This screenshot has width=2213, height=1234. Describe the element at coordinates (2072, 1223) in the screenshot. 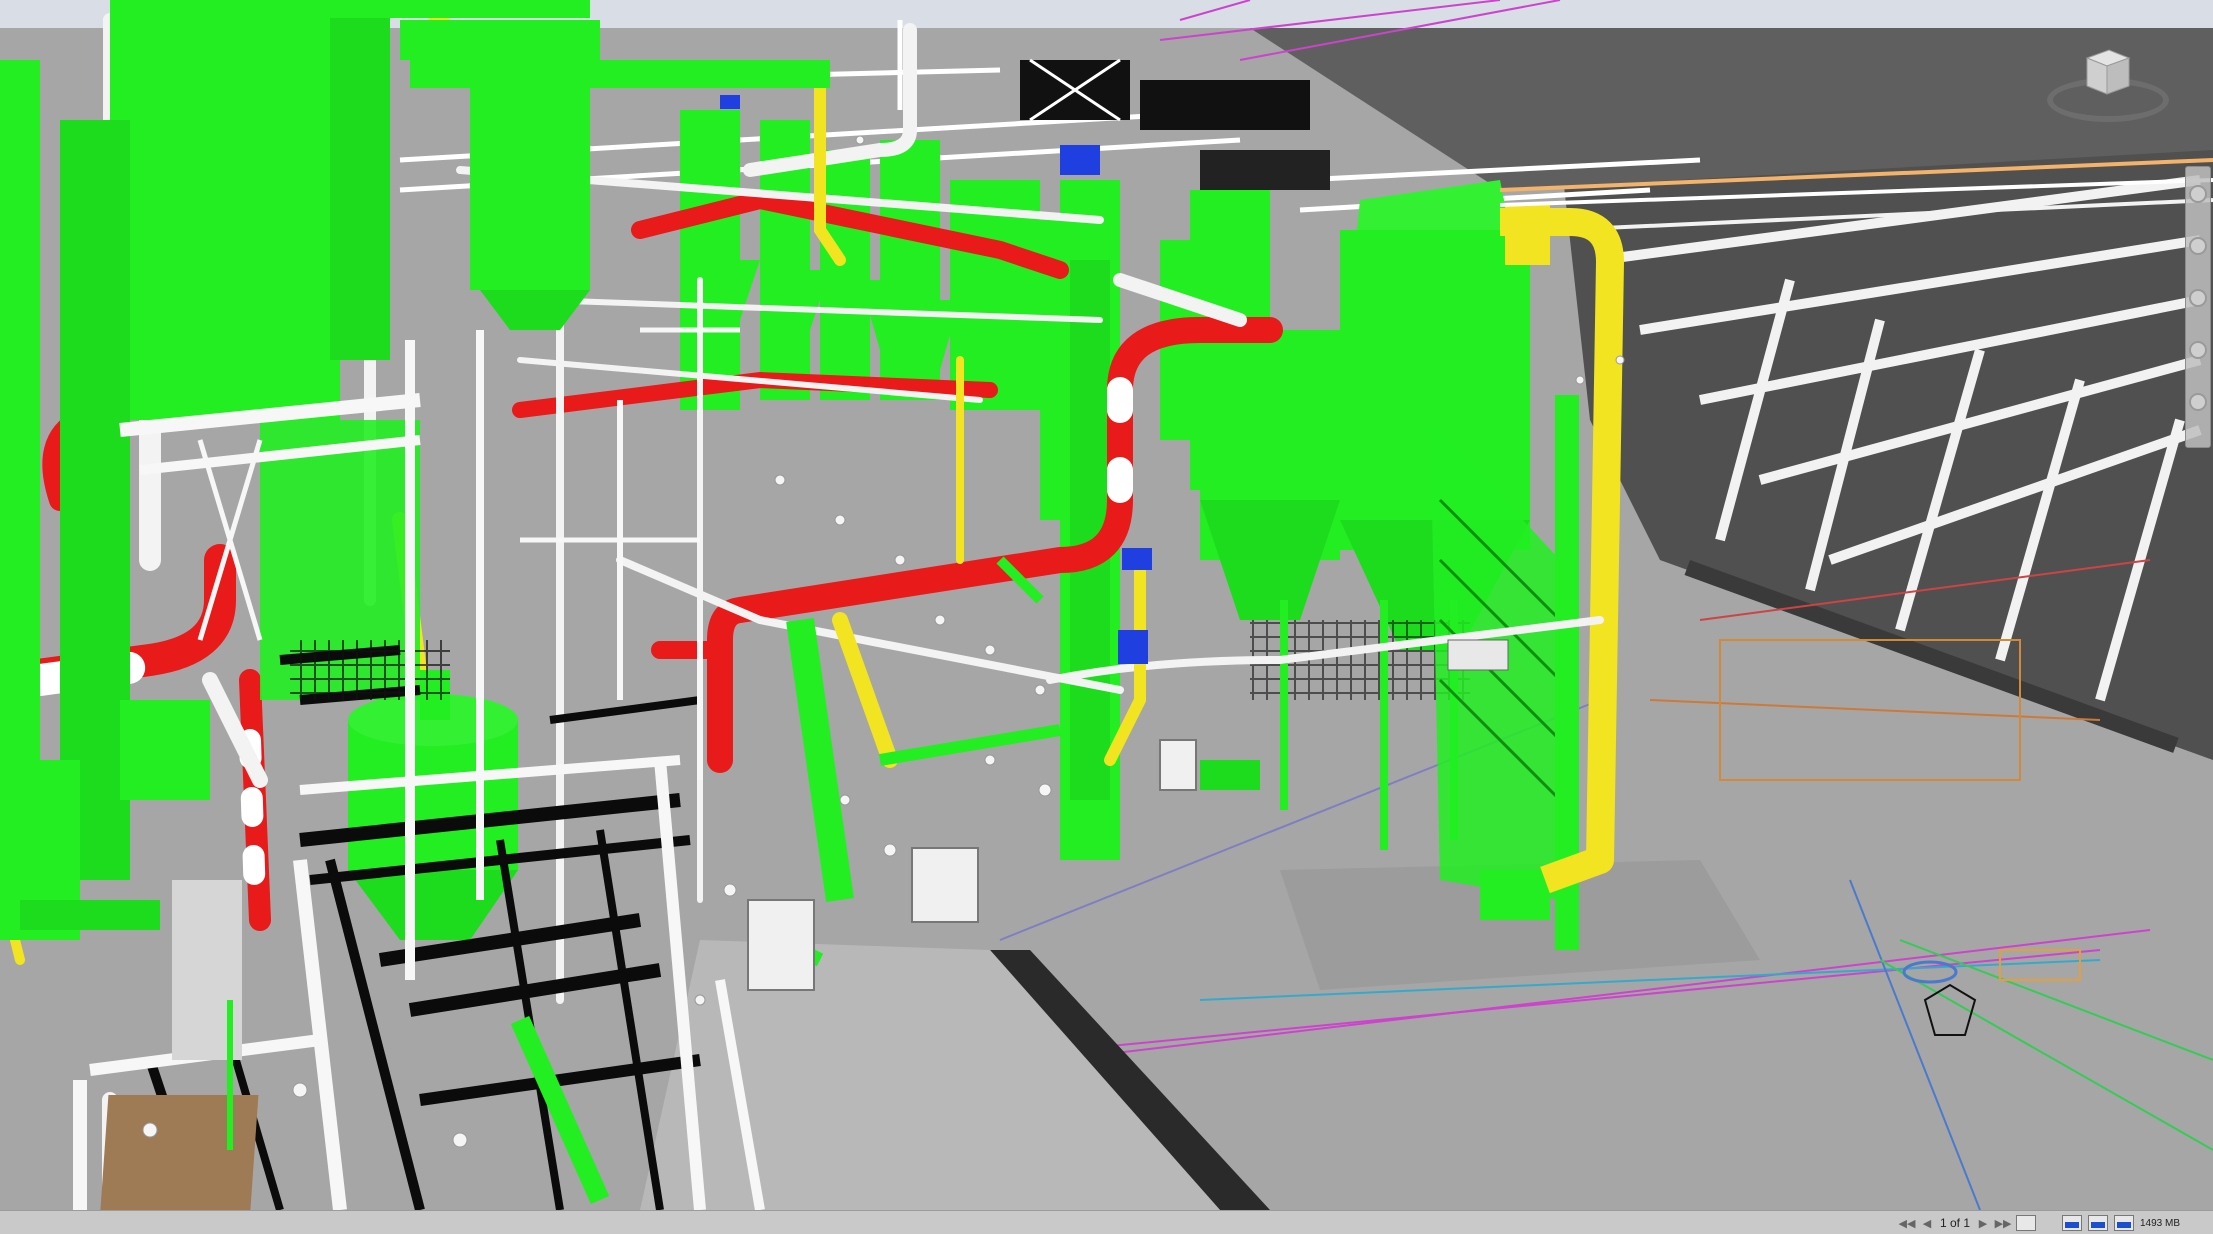

I see `pencil-tool-icon` at that location.